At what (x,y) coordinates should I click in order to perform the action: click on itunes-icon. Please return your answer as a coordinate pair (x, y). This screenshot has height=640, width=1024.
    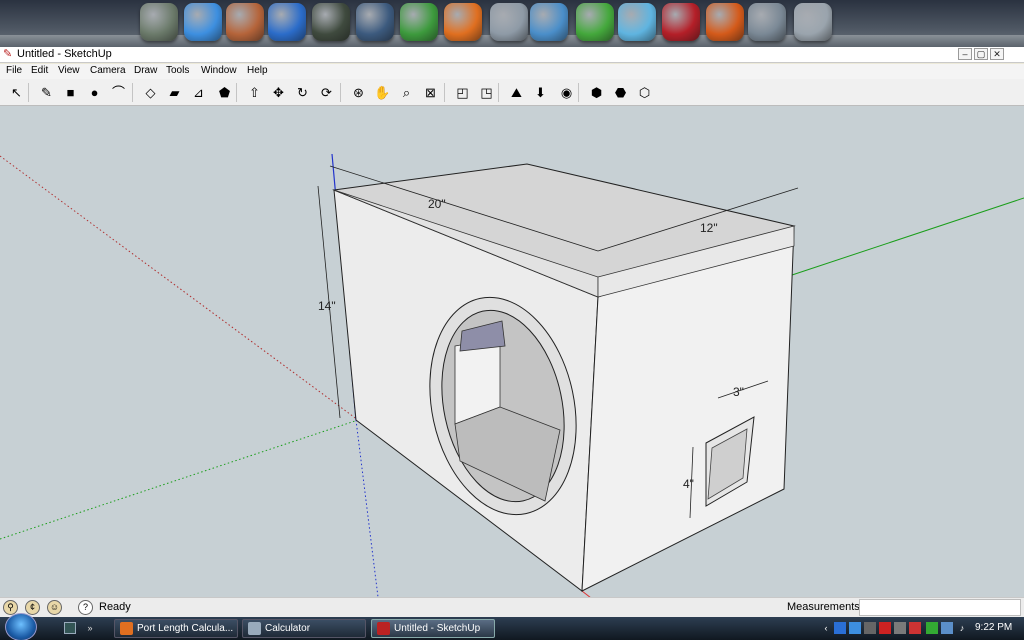
    Looking at the image, I should click on (767, 22).